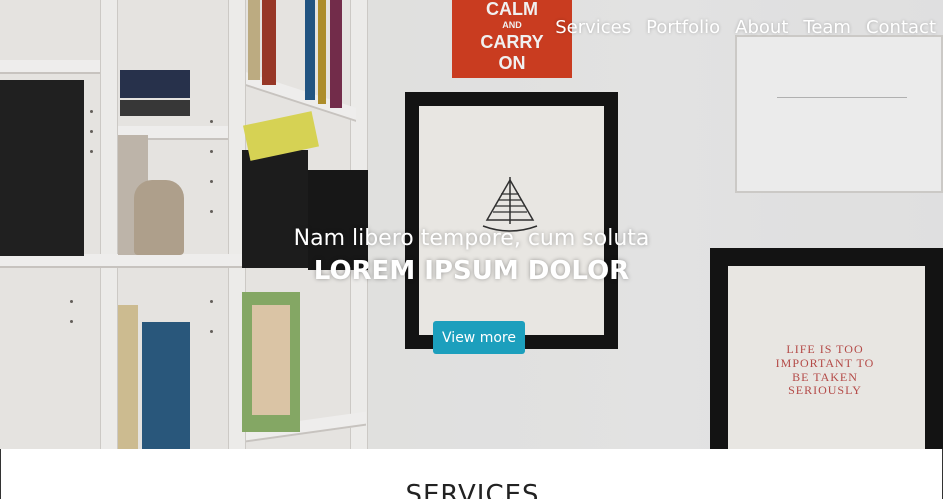 The image size is (943, 499). I want to click on nav-item-about: About, so click(761, 27).